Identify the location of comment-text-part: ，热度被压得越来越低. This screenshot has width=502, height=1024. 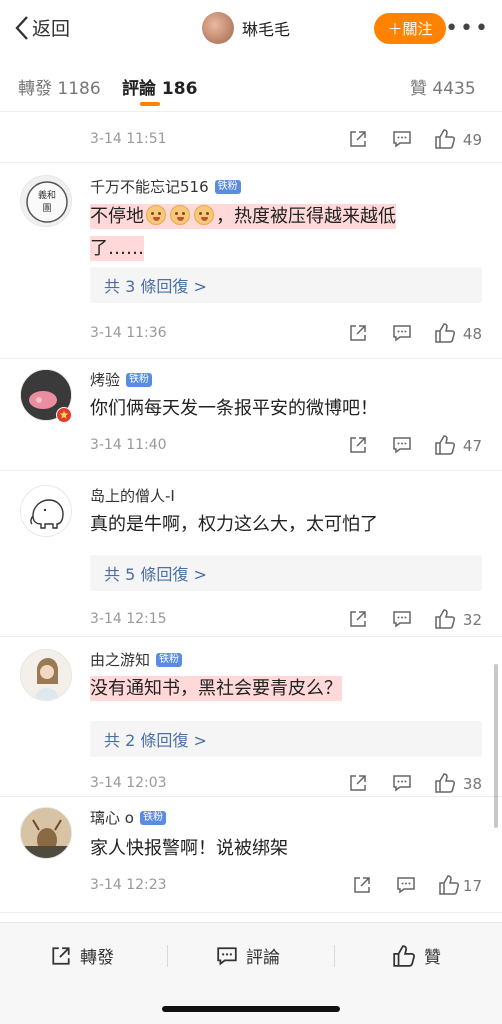
(306, 216).